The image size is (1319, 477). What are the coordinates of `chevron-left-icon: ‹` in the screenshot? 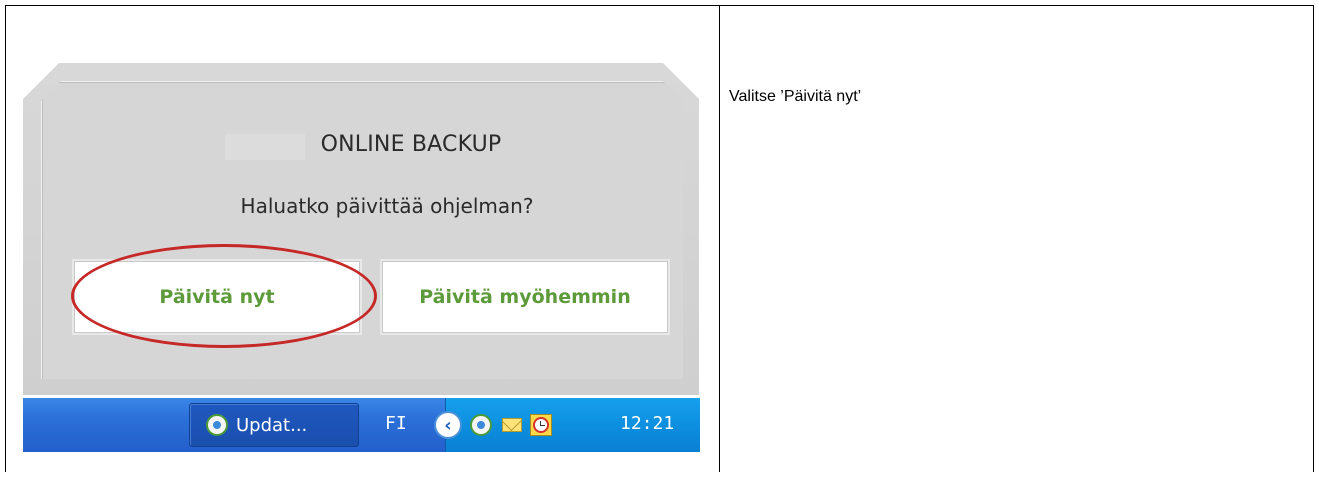 It's located at (448, 425).